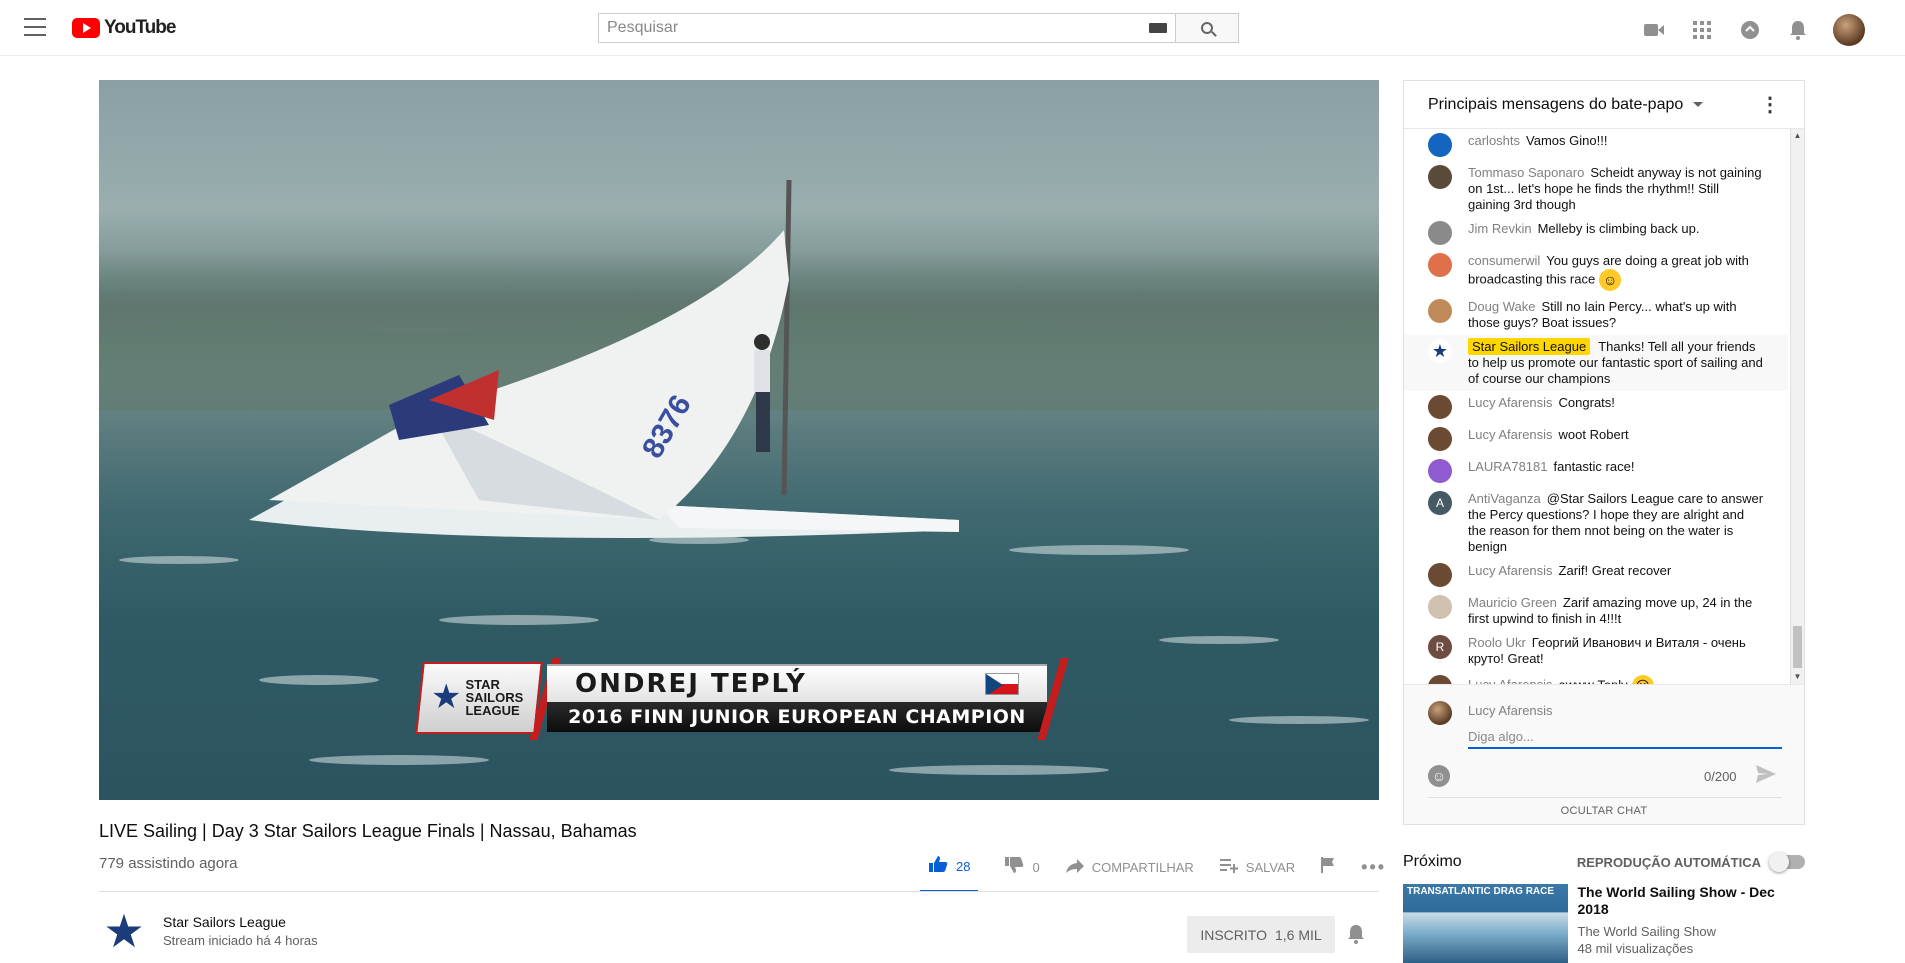  I want to click on search-box: Pesquisar, so click(918, 28).